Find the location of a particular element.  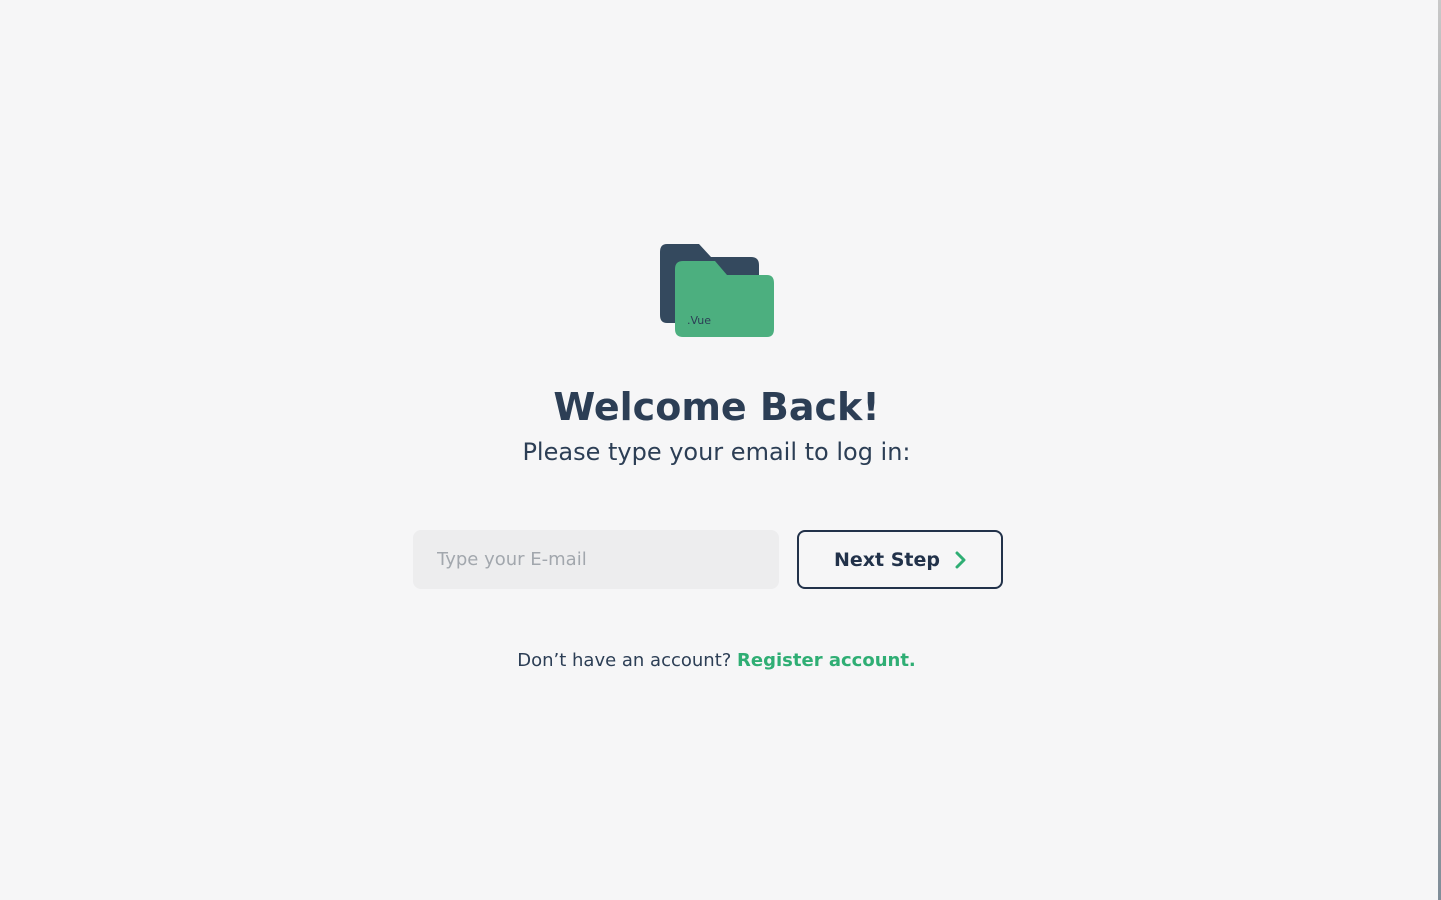

logo-text: .Vue is located at coordinates (699, 320).